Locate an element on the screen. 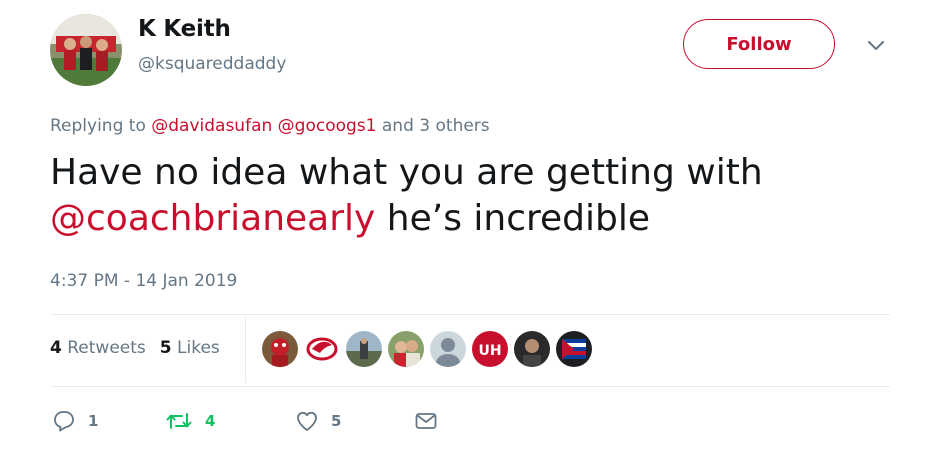 The height and width of the screenshot is (456, 942). likes-label: Likes is located at coordinates (198, 348).